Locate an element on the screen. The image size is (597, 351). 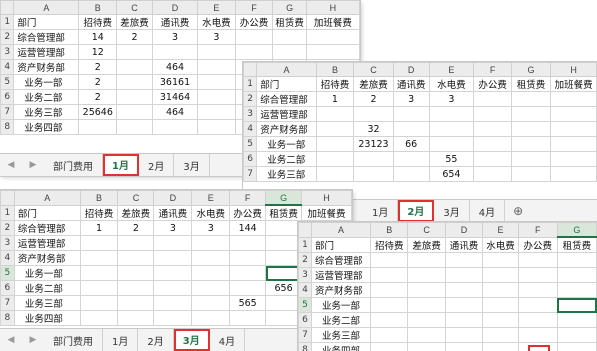
cell-e8 is located at coordinates (211, 318).